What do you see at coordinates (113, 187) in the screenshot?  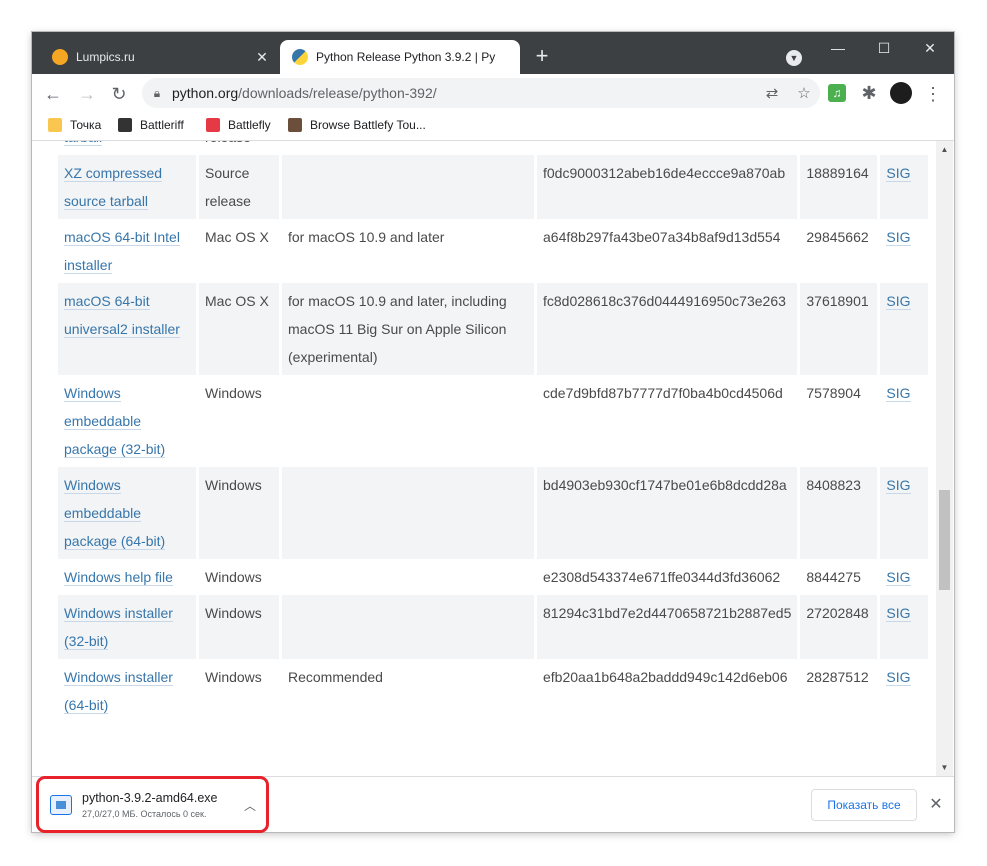 I see `file-link: XZ compressed source tarball` at bounding box center [113, 187].